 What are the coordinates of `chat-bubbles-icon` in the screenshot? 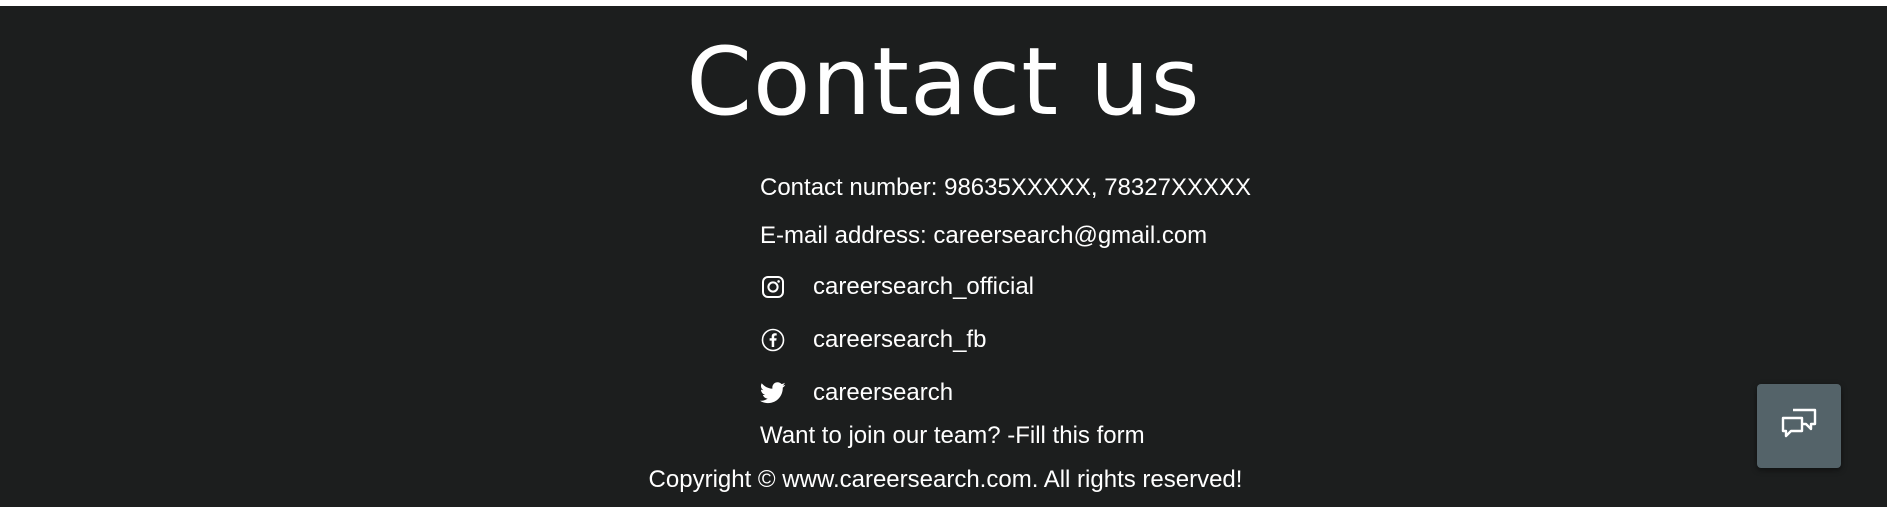 It's located at (1799, 426).